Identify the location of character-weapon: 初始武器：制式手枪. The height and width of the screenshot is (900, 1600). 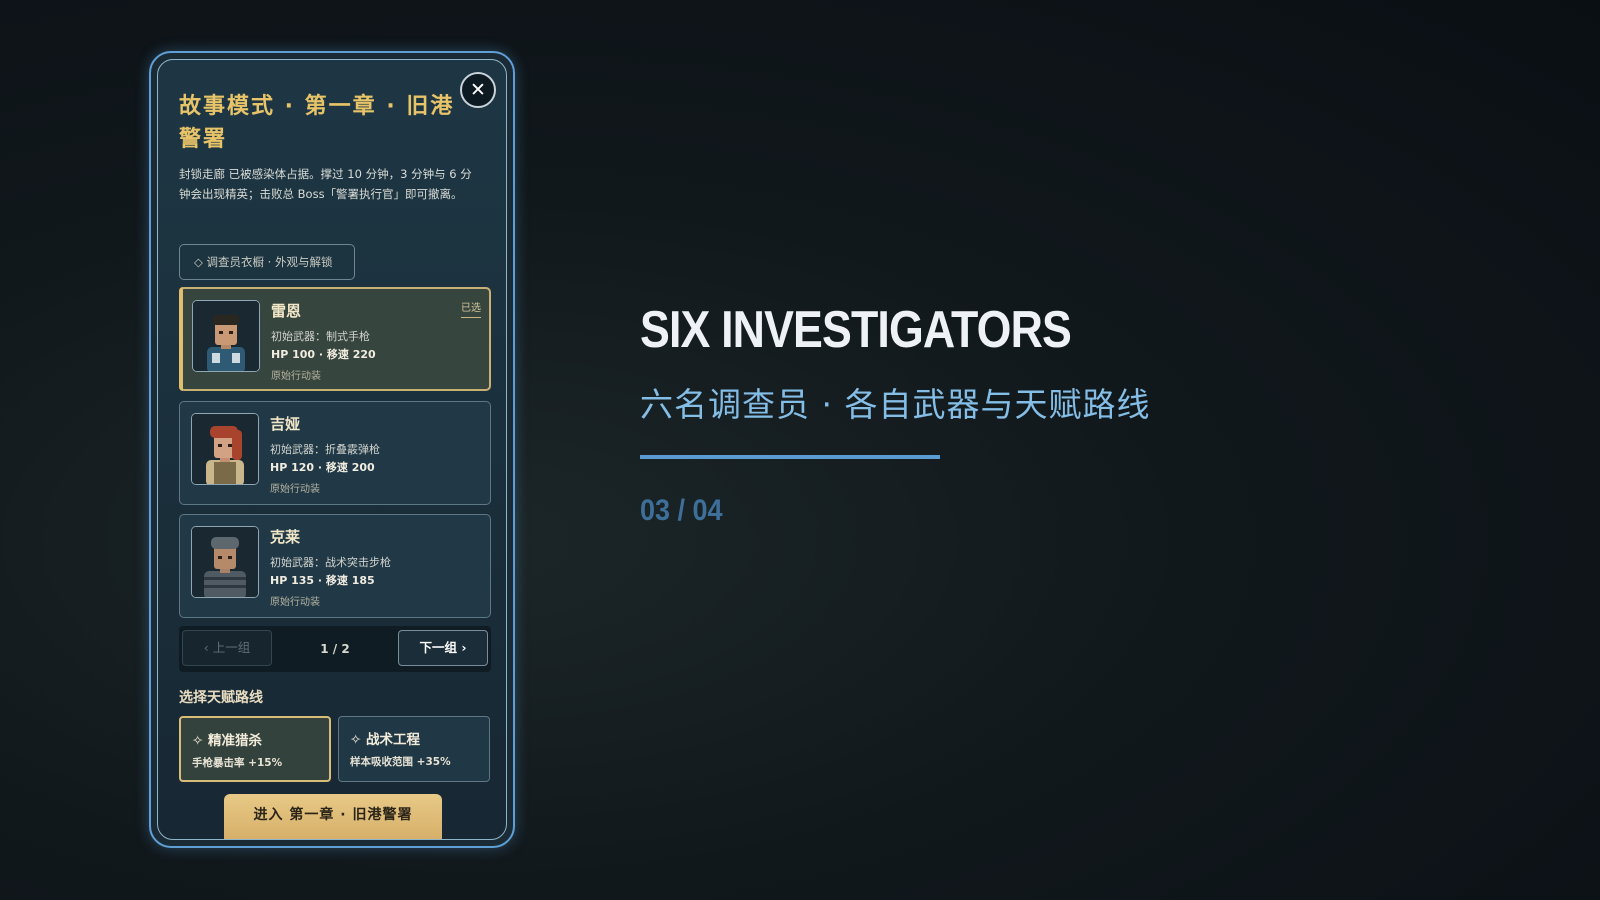
(320, 336).